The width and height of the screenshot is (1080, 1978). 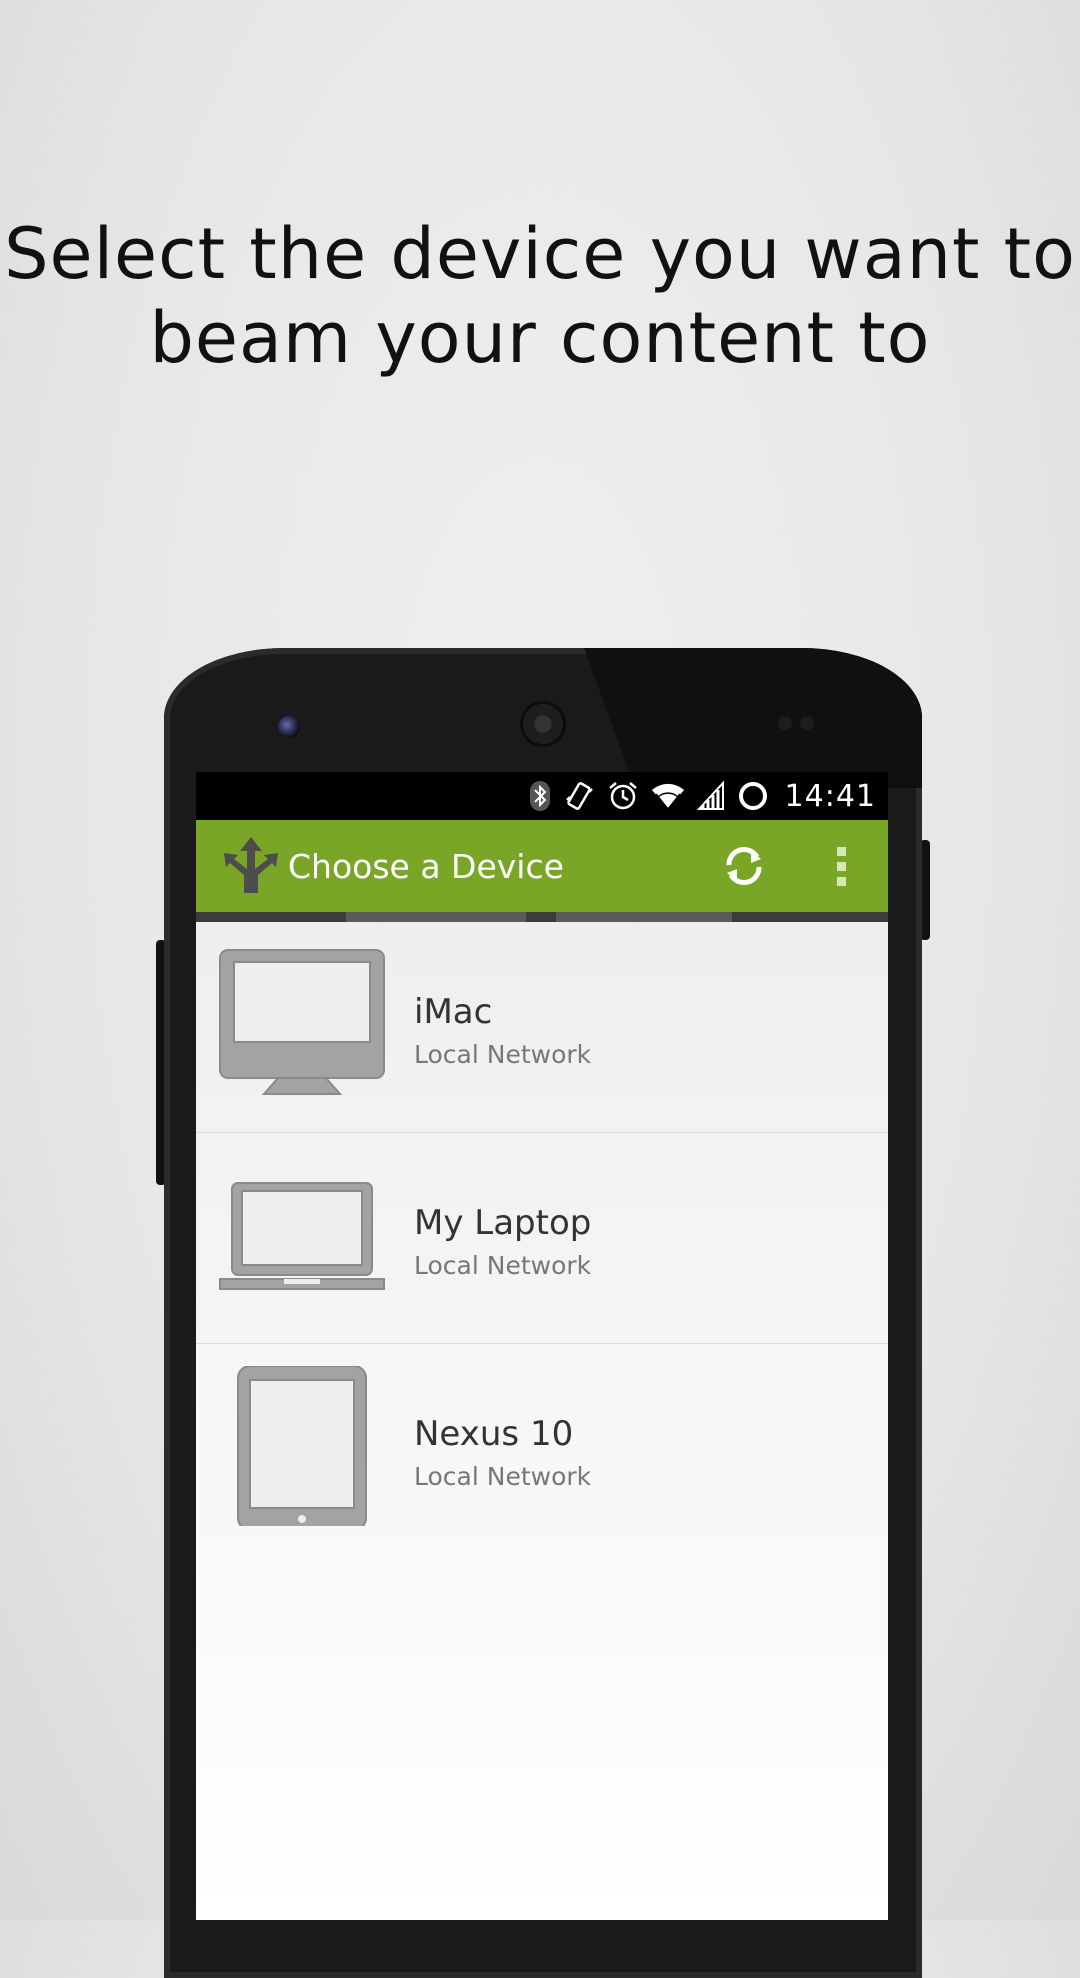 What do you see at coordinates (710, 796) in the screenshot?
I see `signal-icon` at bounding box center [710, 796].